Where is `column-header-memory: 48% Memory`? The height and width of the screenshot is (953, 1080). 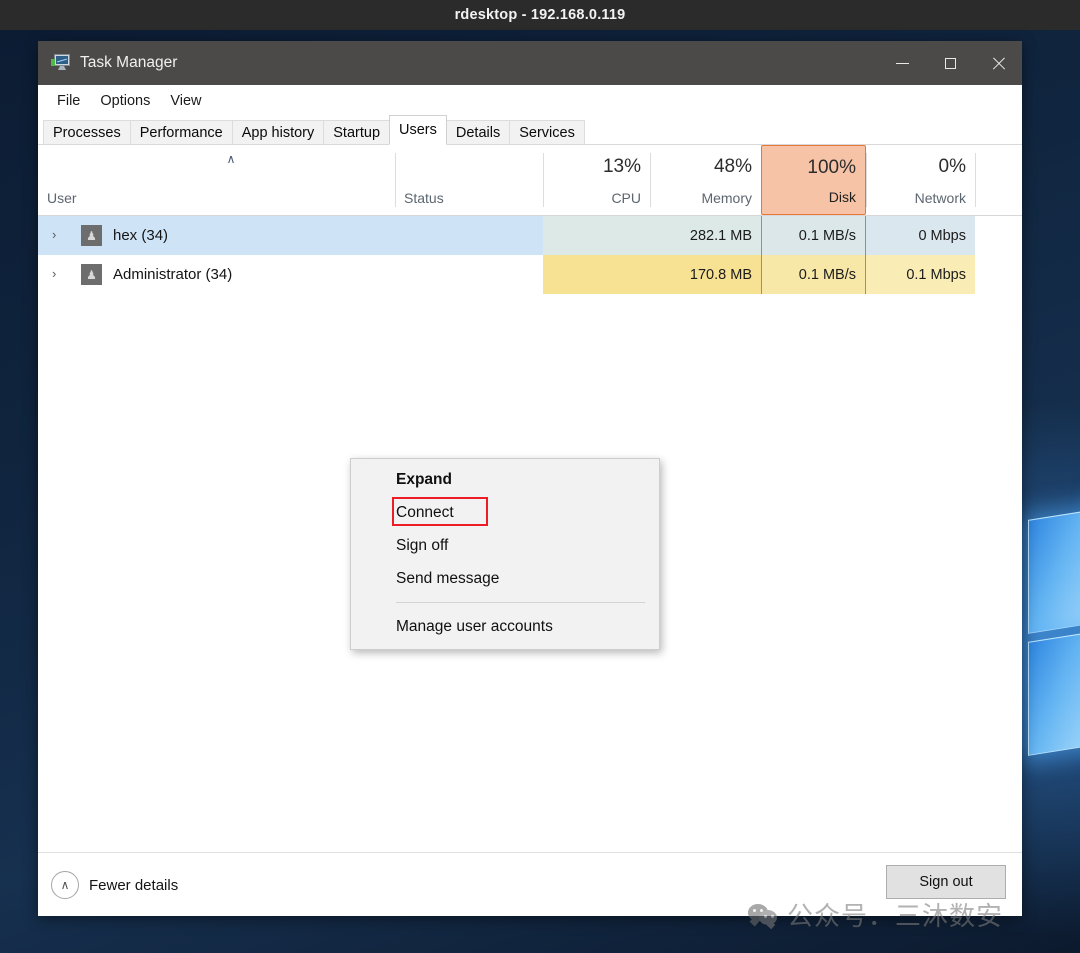
column-header-memory: 48% Memory is located at coordinates (705, 180).